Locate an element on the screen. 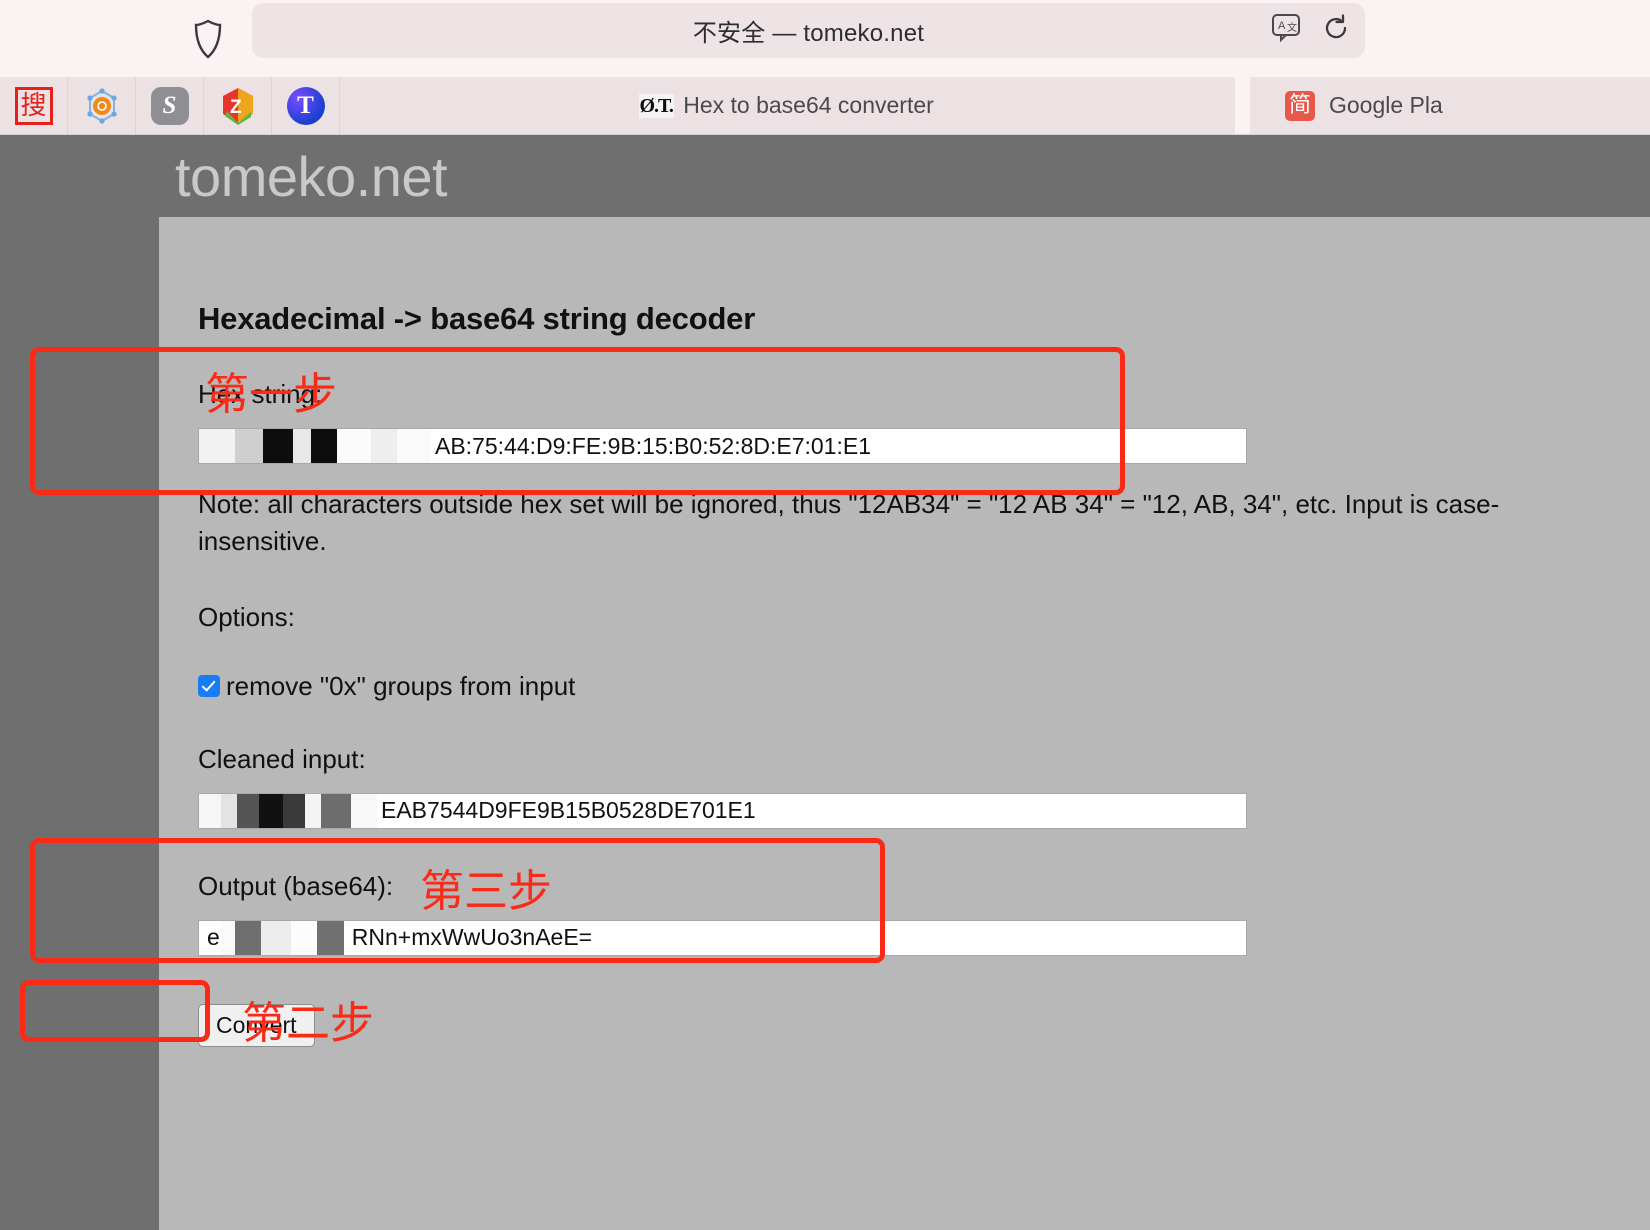 The width and height of the screenshot is (1650, 1230). svg-text: Z is located at coordinates (236, 107).